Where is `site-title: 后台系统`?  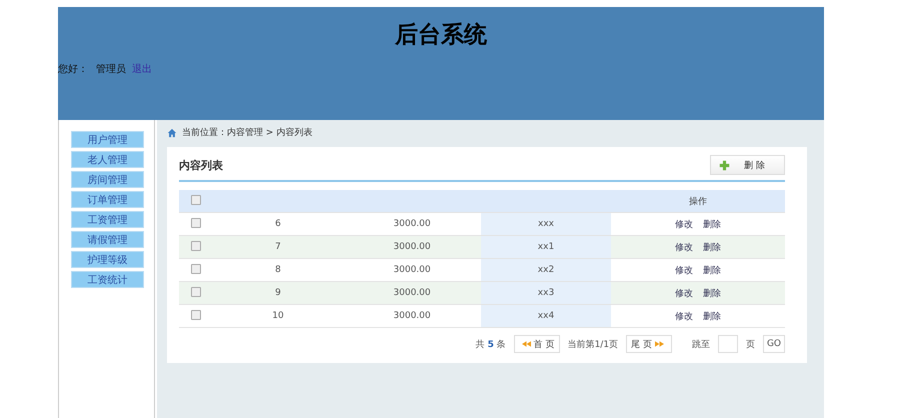 site-title: 后台系统 is located at coordinates (441, 35).